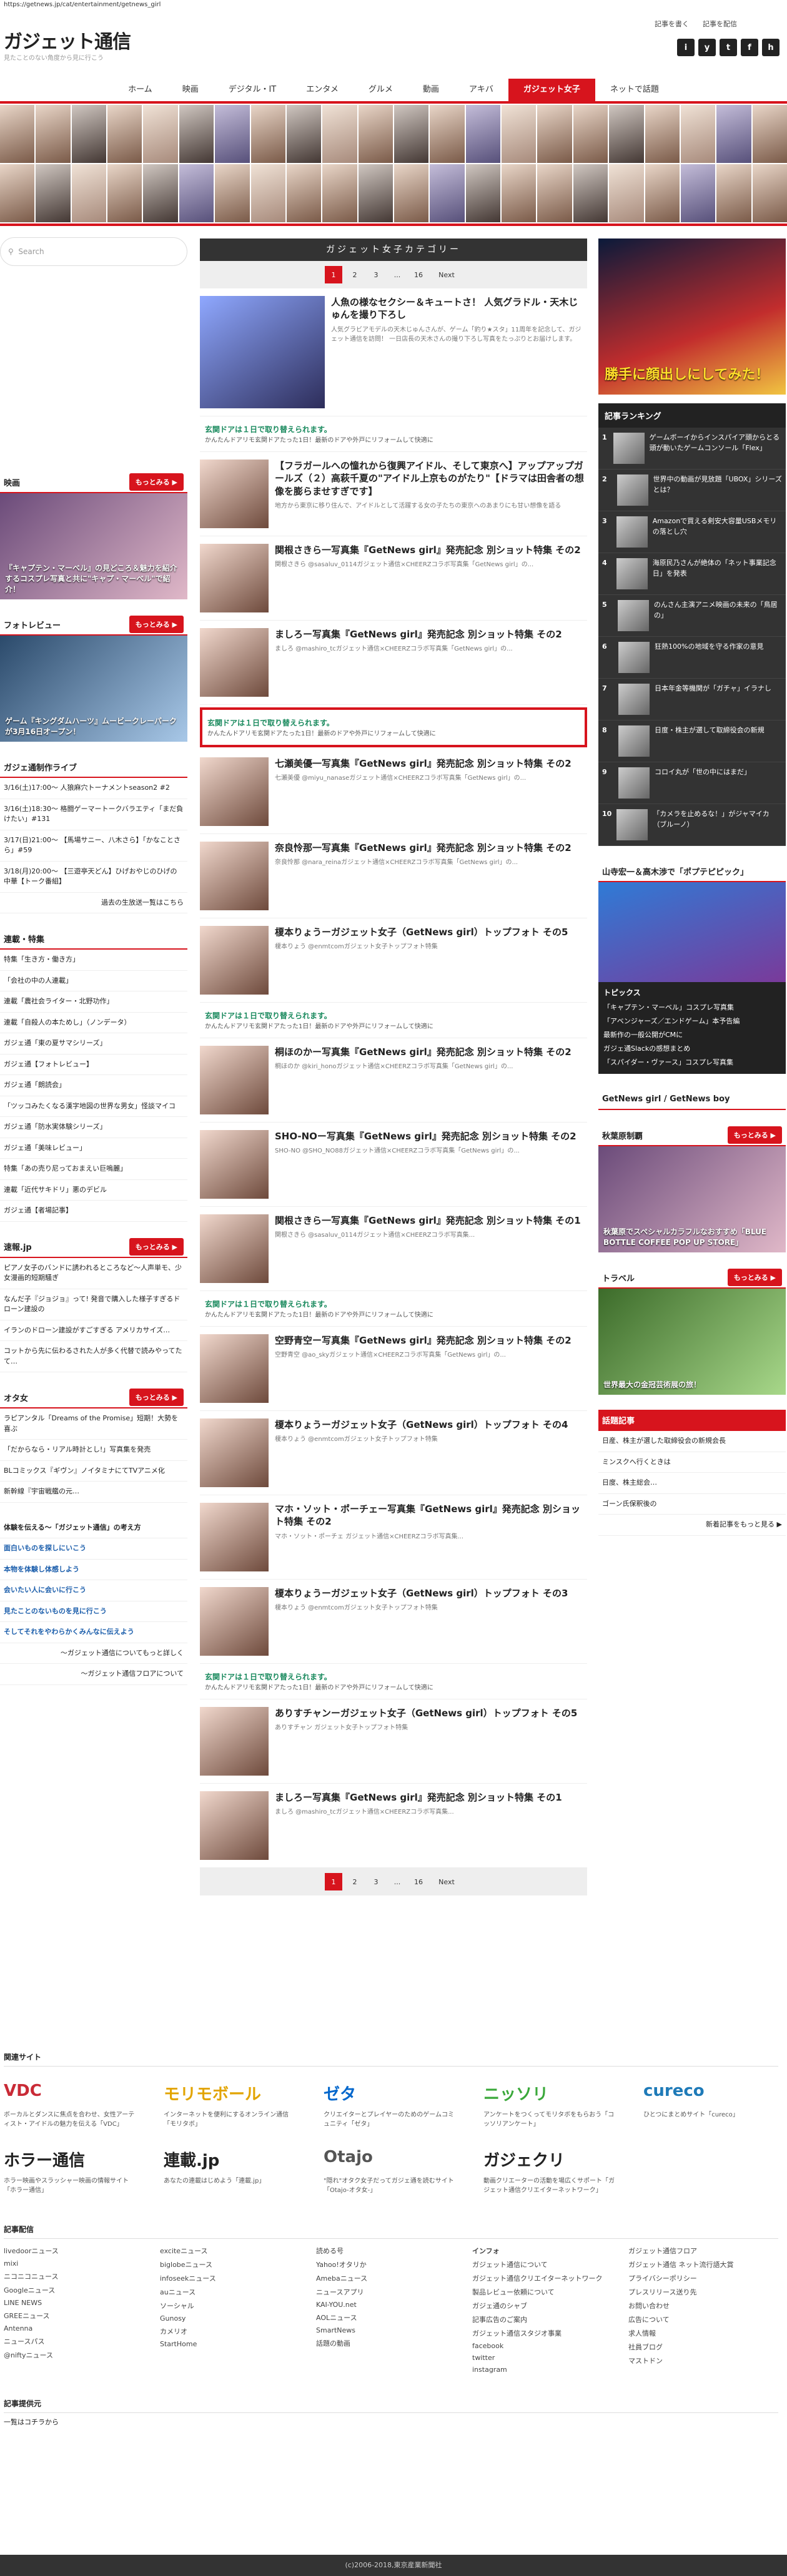 This screenshot has width=787, height=2576. Describe the element at coordinates (459, 309) in the screenshot. I see `article-title: 人魚の様なセクシー＆キュートさ！ 人気グラドル・天木じゅんを撮り下ろし` at that location.